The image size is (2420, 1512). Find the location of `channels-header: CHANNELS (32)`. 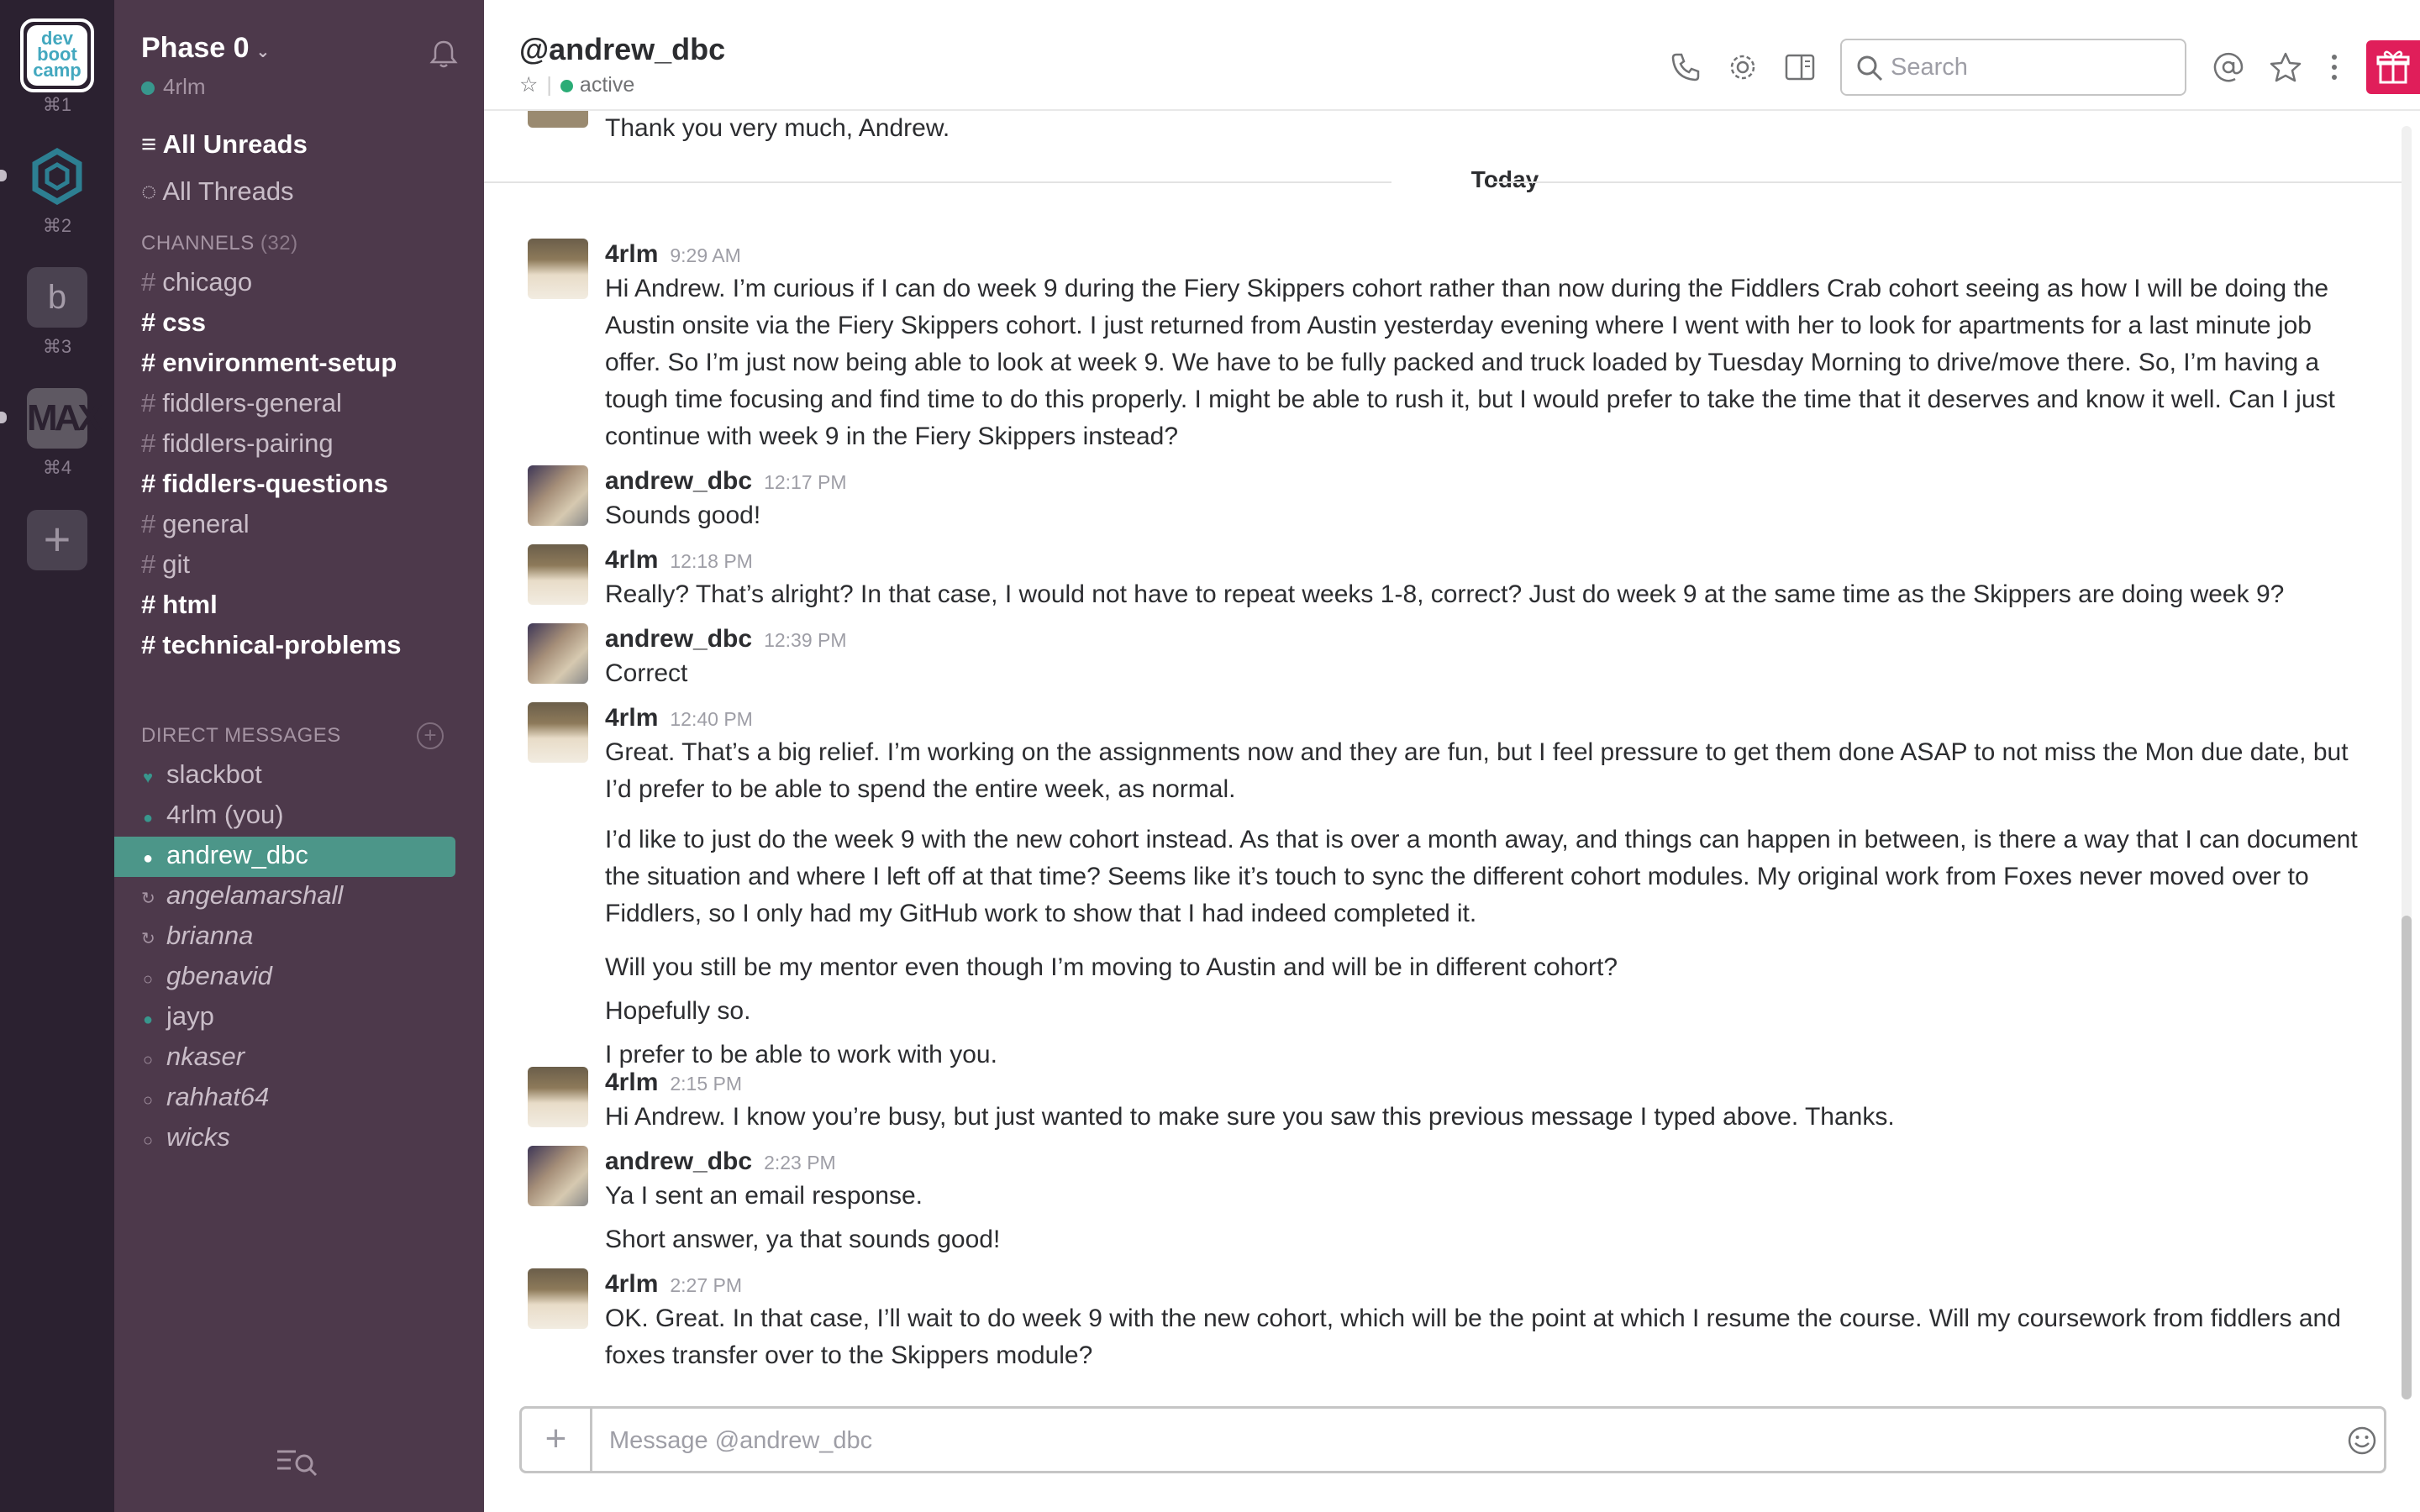

channels-header: CHANNELS (32) is located at coordinates (219, 243).